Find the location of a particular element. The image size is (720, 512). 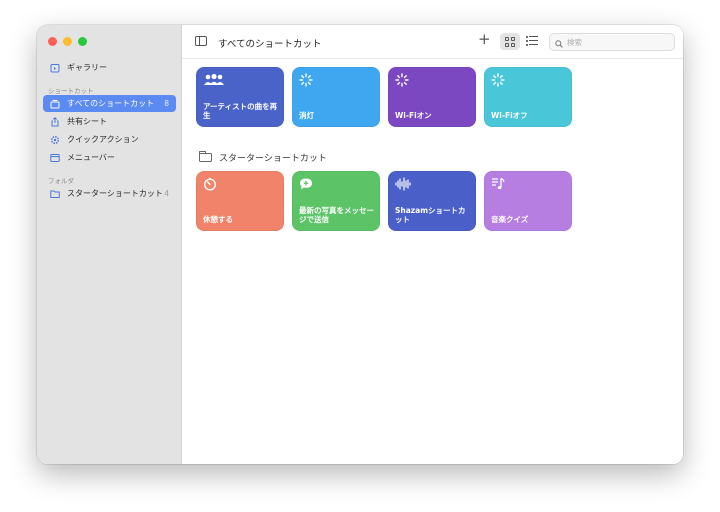

sidebar-item-menubar: メニューバー is located at coordinates (109, 157).